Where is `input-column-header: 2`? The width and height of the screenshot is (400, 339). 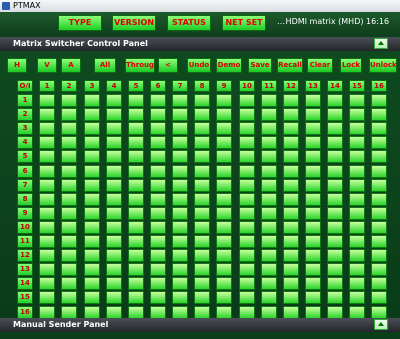
input-column-header: 2 is located at coordinates (69, 86).